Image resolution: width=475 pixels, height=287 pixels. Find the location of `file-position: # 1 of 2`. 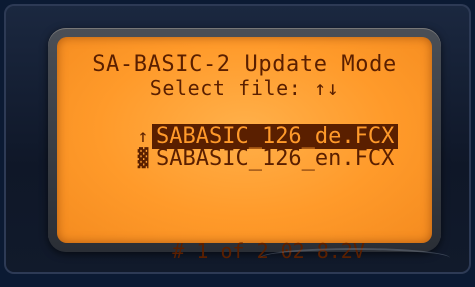

file-position: # 1 of 2 is located at coordinates (220, 251).